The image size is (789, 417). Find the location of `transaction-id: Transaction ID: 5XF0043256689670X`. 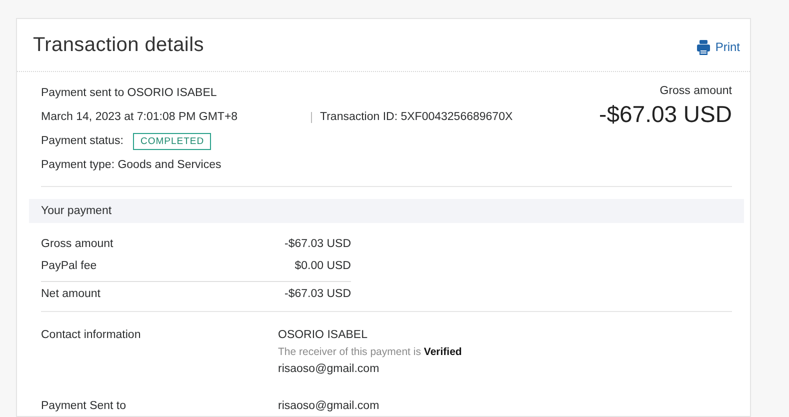

transaction-id: Transaction ID: 5XF0043256689670X is located at coordinates (412, 117).